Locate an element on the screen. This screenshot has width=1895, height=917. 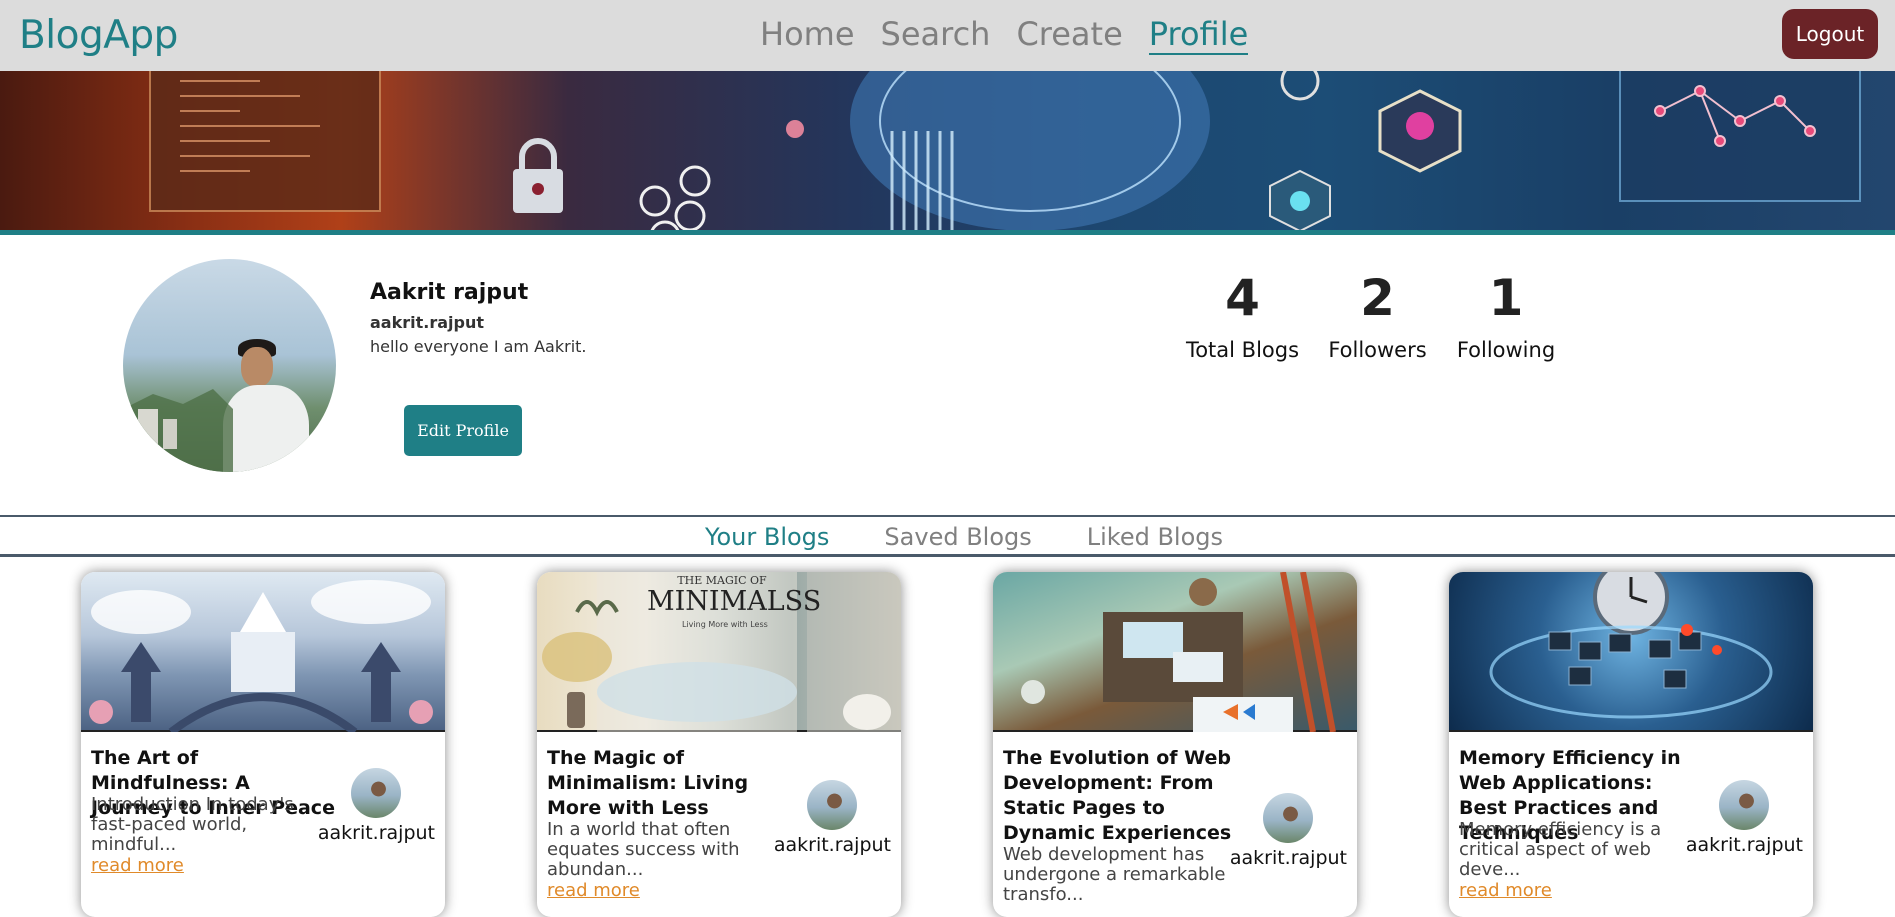
blog-tabs: Your Blogs Saved Blogs Liked Blogs is located at coordinates (964, 537).